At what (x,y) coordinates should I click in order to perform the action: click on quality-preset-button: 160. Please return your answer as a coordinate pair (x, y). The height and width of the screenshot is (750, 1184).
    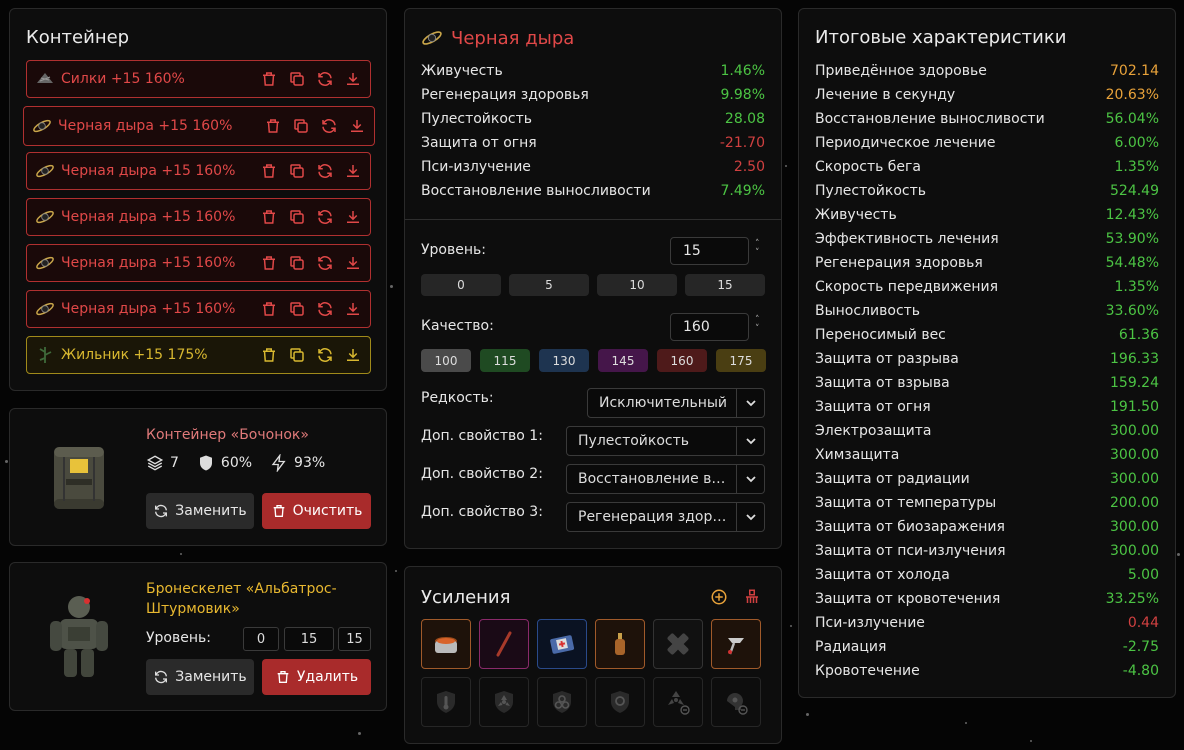
    Looking at the image, I should click on (682, 360).